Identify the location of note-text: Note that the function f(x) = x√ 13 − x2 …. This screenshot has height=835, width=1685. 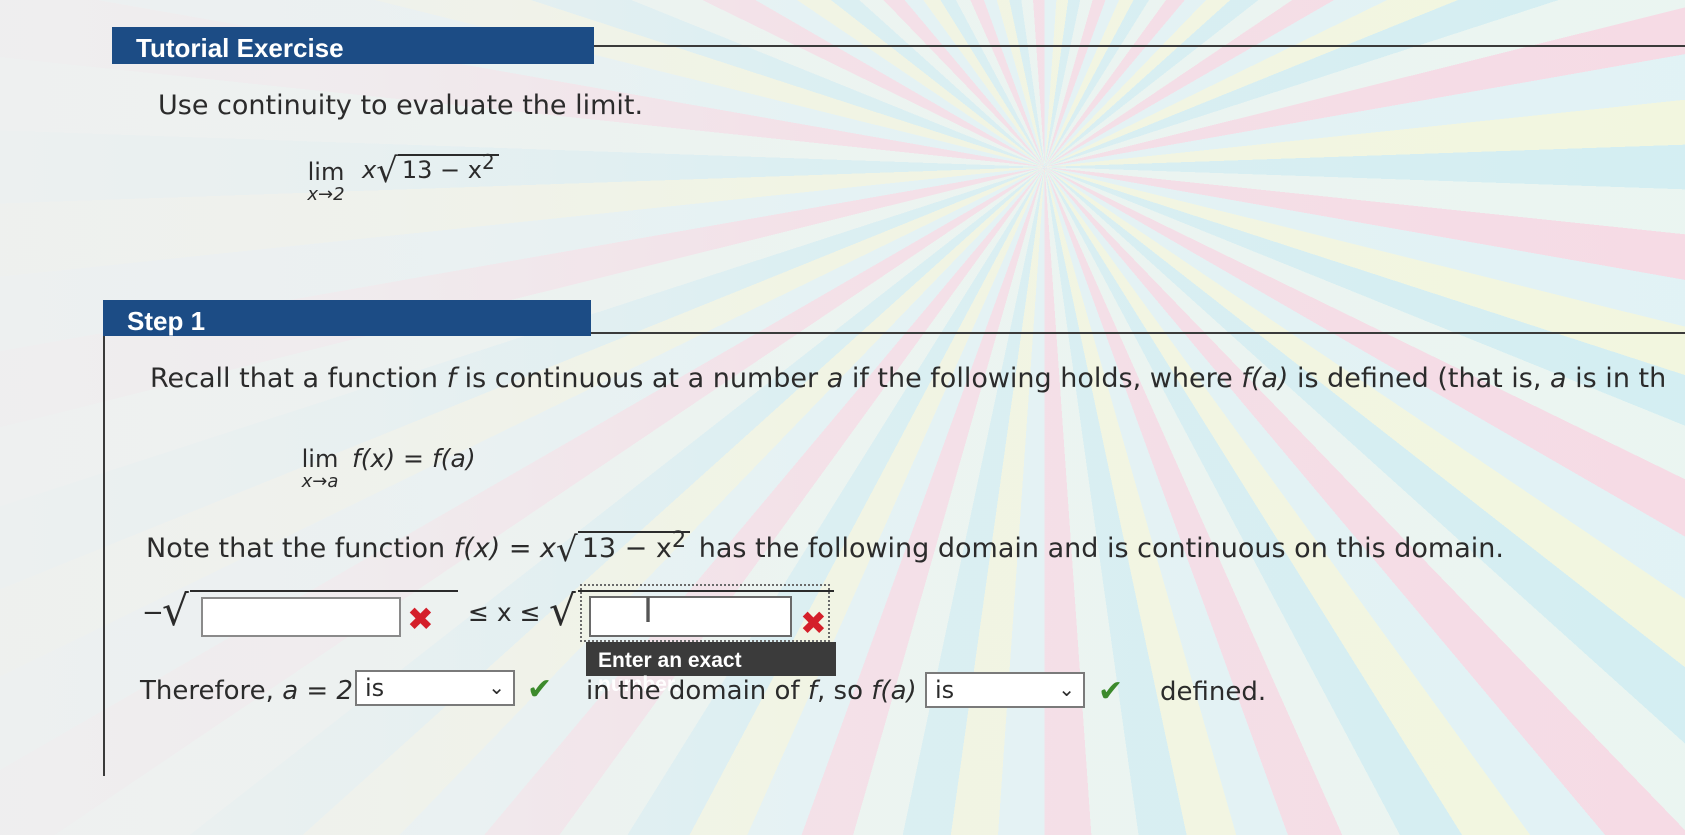
(825, 548).